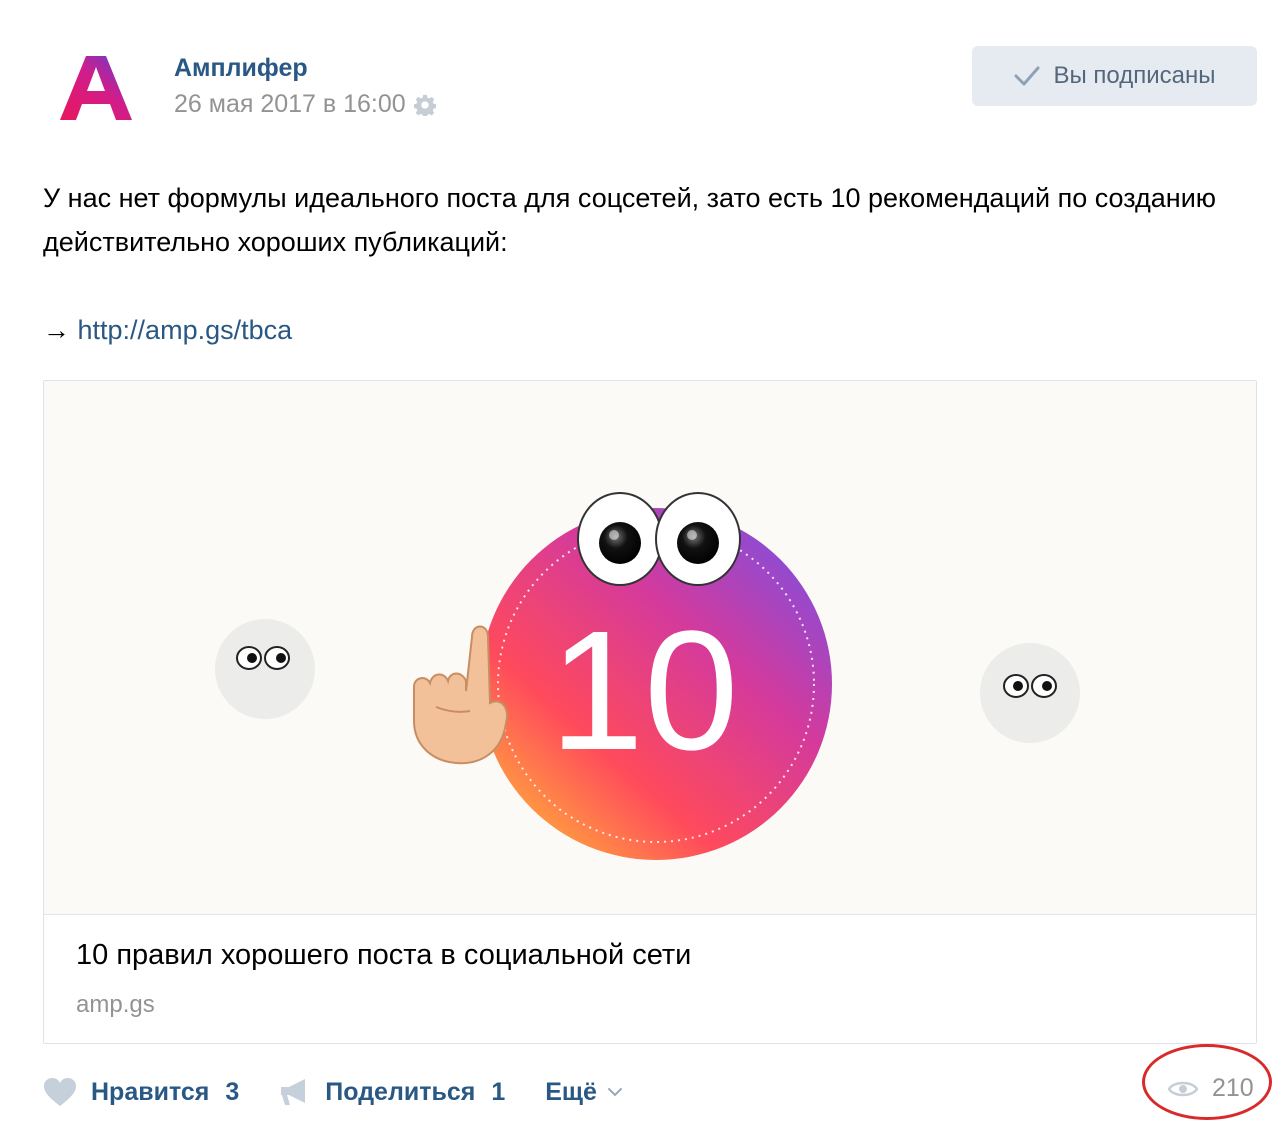  I want to click on subscribed-button: Вы подписаны, so click(1114, 76).